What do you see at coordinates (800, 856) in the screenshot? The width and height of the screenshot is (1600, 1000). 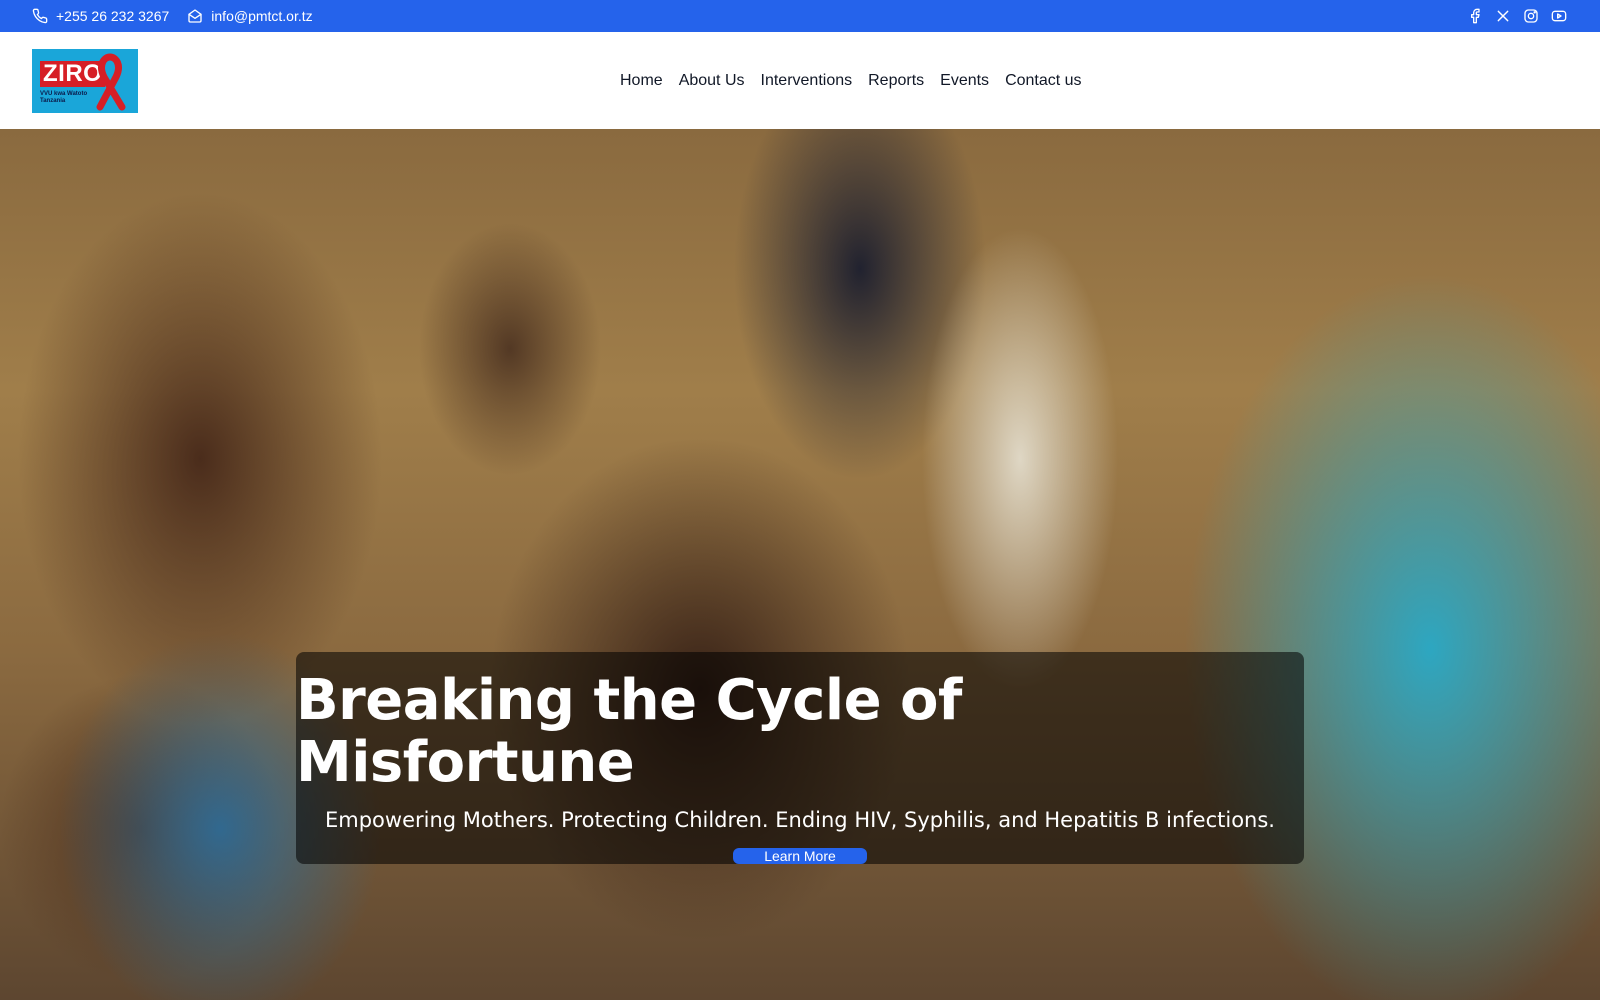 I see `learn-more-button: Learn More` at bounding box center [800, 856].